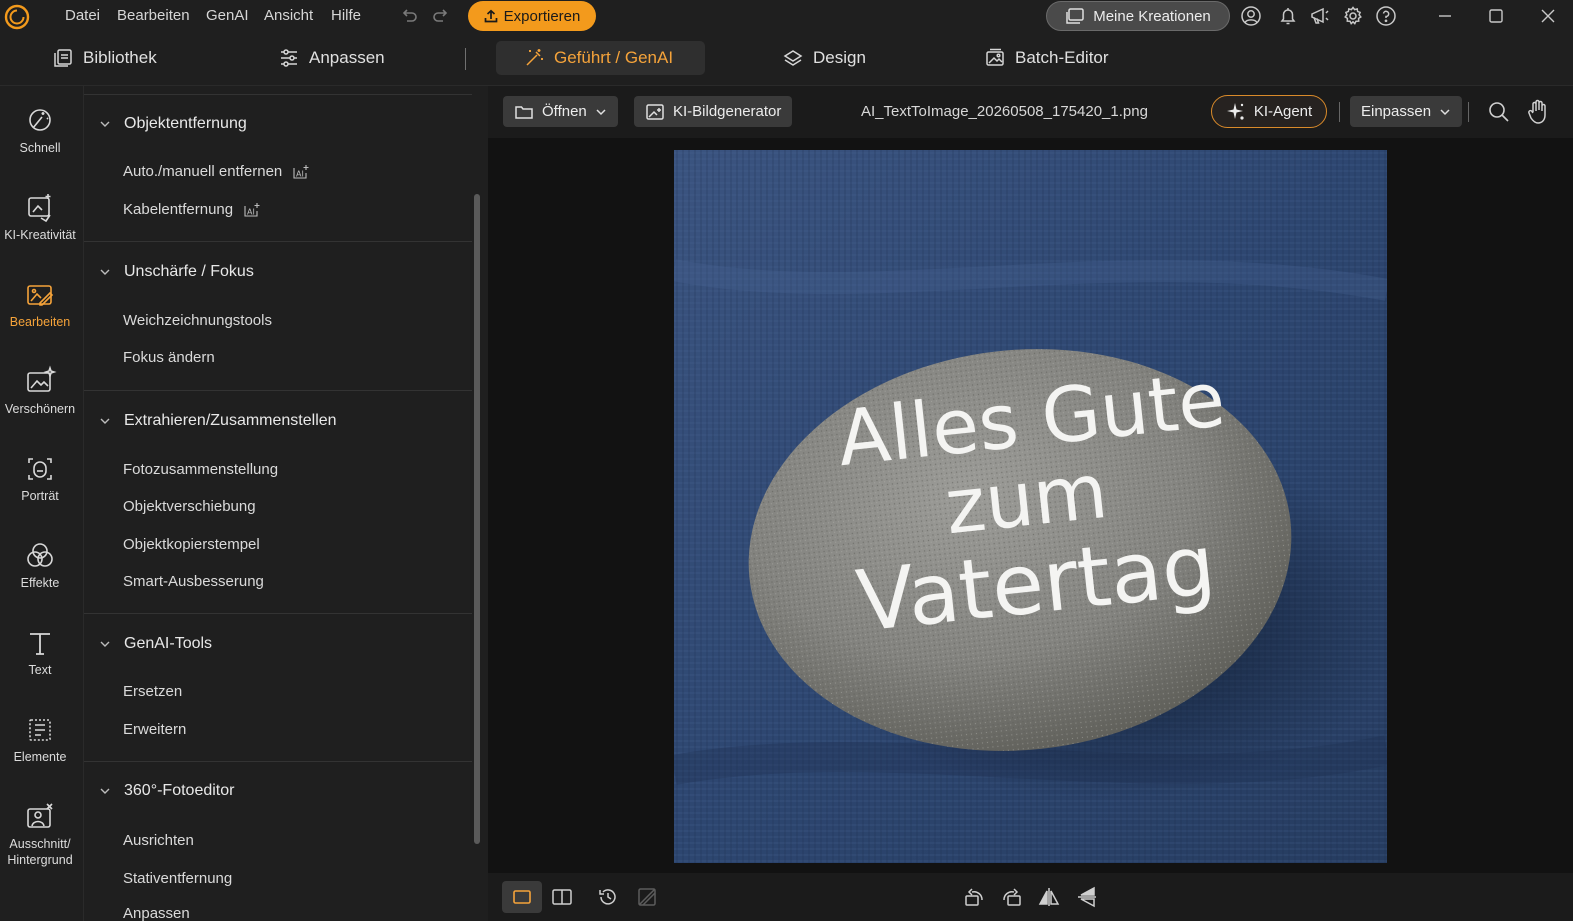  I want to click on folder-icon, so click(1075, 16).